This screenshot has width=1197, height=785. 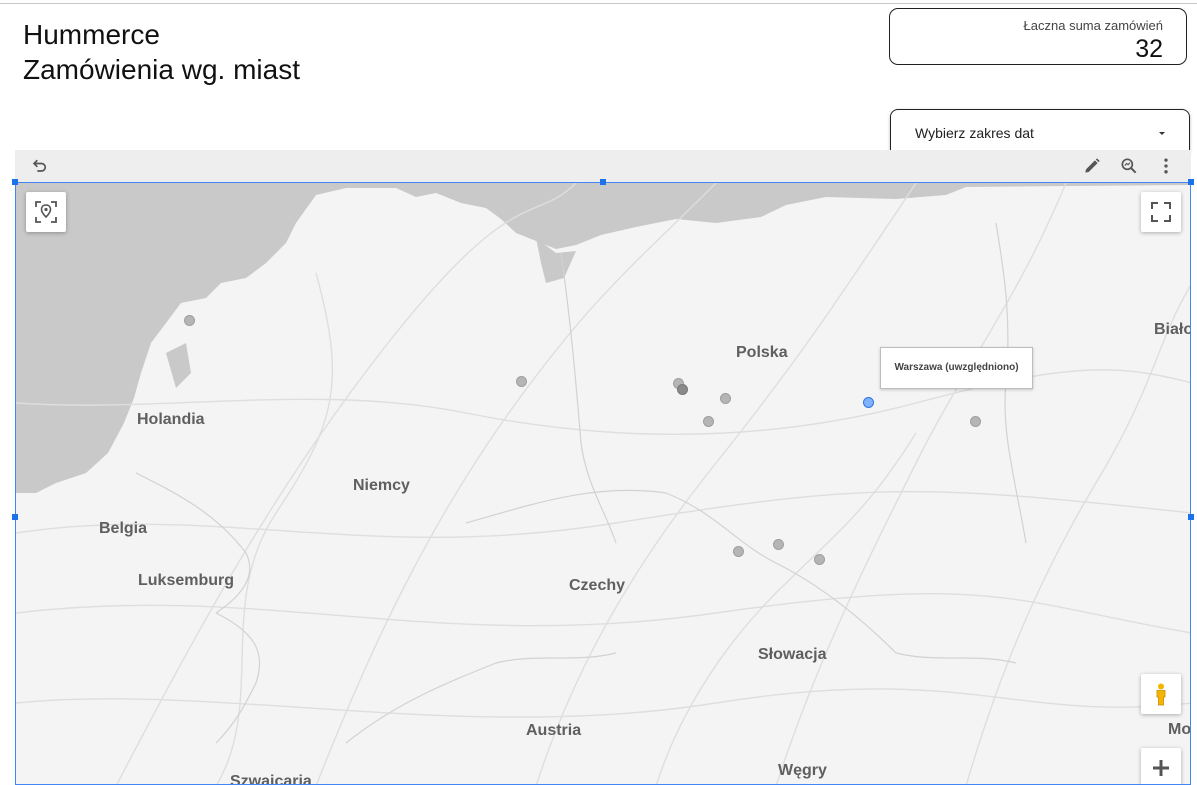 I want to click on country-label-austria: Austria, so click(x=554, y=730).